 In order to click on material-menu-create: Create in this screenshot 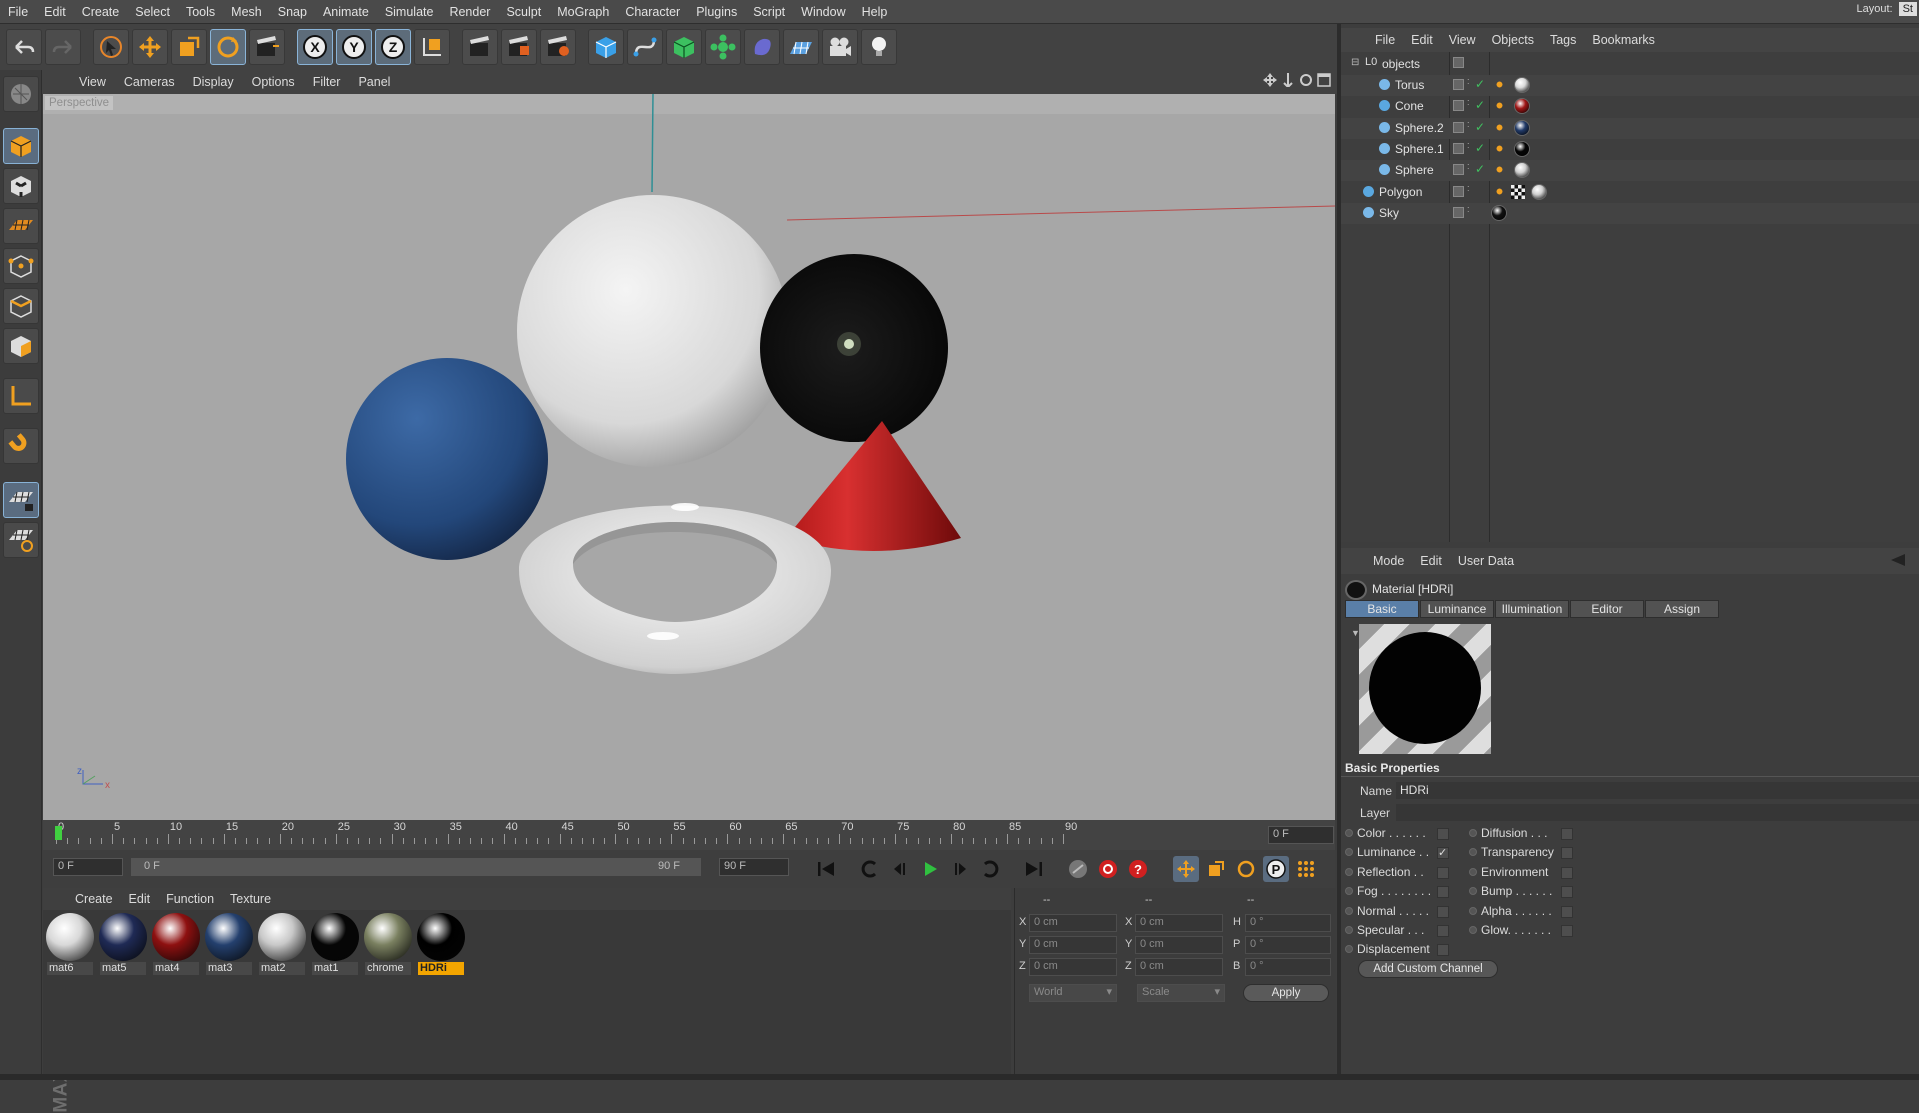, I will do `click(94, 899)`.